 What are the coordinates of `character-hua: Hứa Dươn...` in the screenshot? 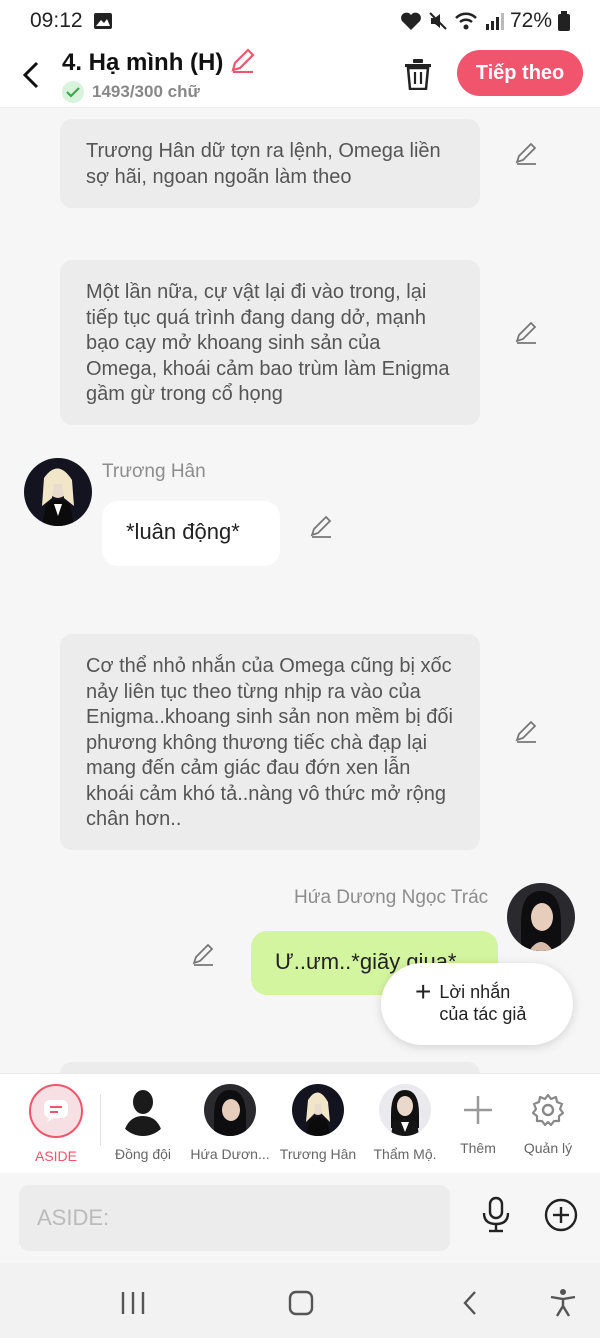 It's located at (230, 1123).